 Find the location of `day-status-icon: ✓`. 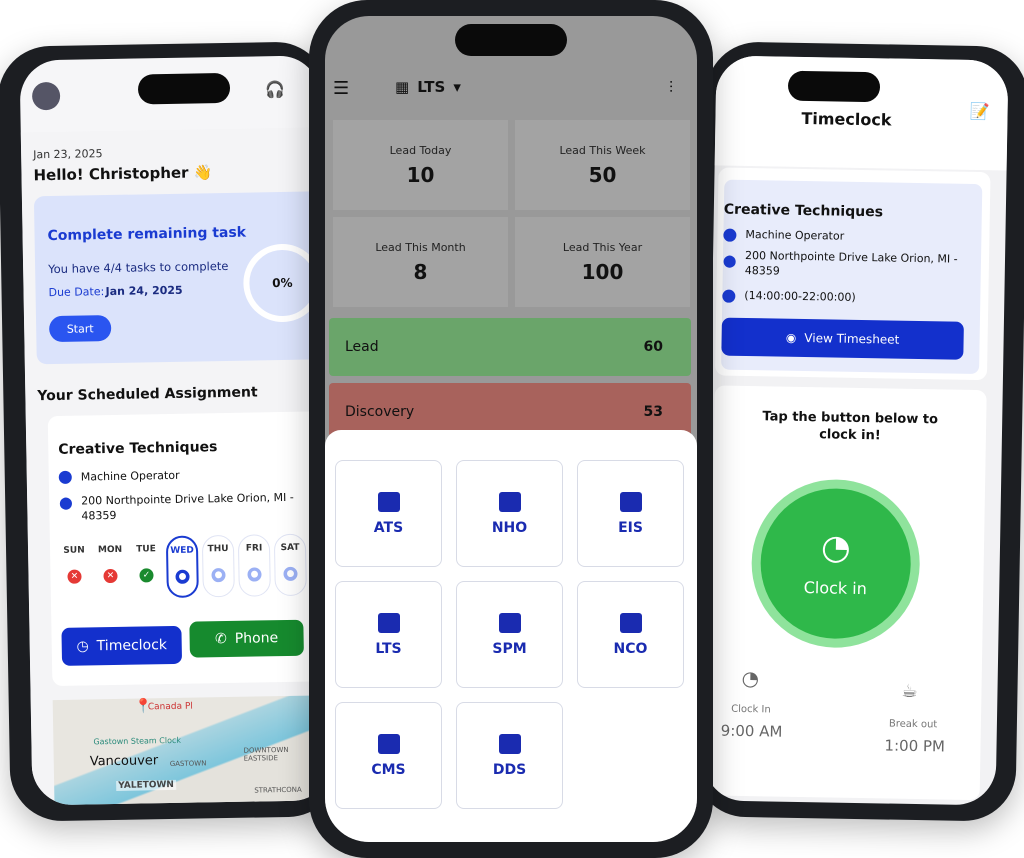

day-status-icon: ✓ is located at coordinates (146, 575).